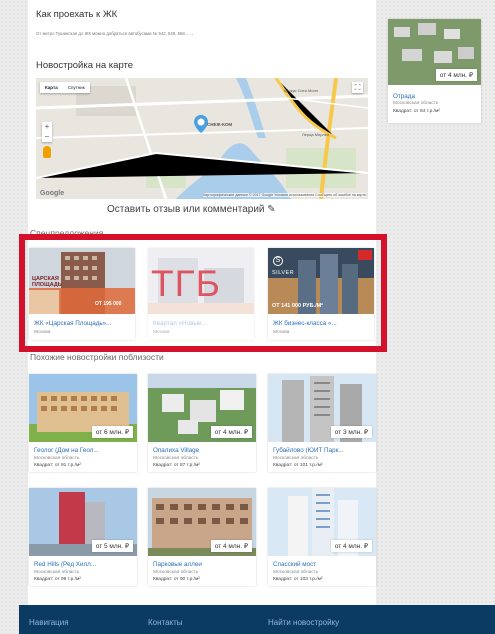 This screenshot has height=634, width=495. Describe the element at coordinates (351, 432) in the screenshot. I see `price-tag: от 3 млн. ₽` at that location.